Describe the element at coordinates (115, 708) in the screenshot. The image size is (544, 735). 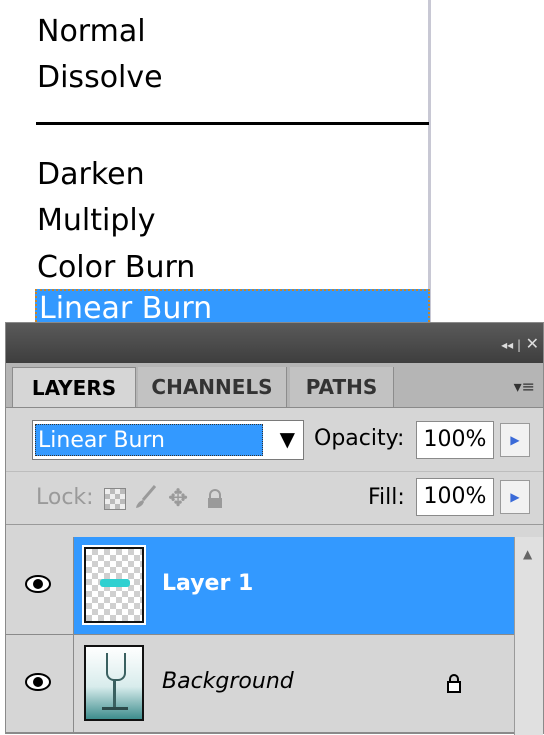
I see `glass-base` at that location.